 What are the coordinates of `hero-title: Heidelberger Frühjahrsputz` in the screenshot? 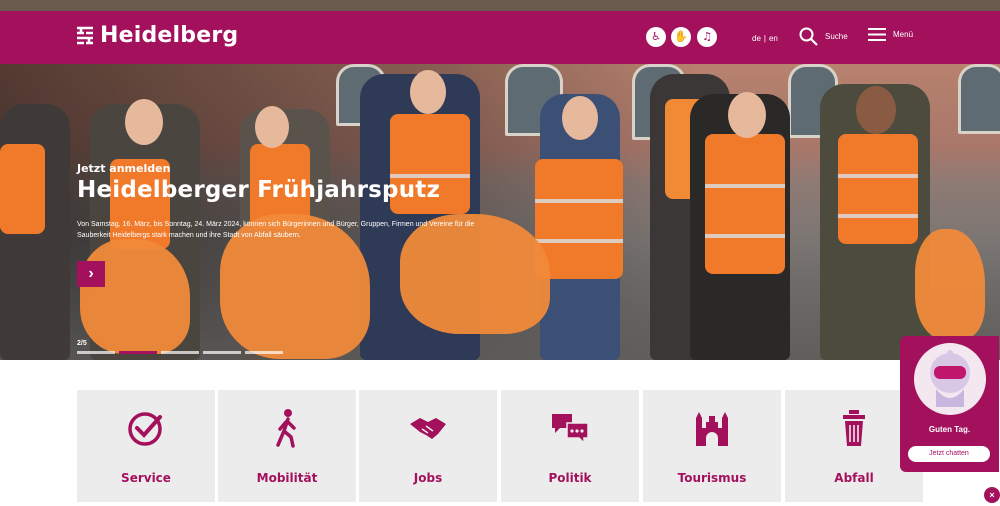 It's located at (259, 190).